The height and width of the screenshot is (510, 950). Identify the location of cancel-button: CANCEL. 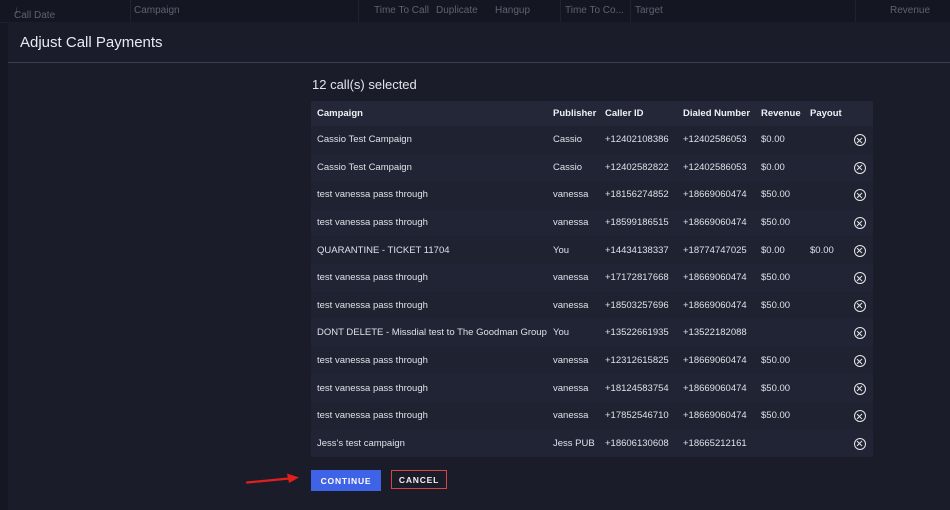
(419, 479).